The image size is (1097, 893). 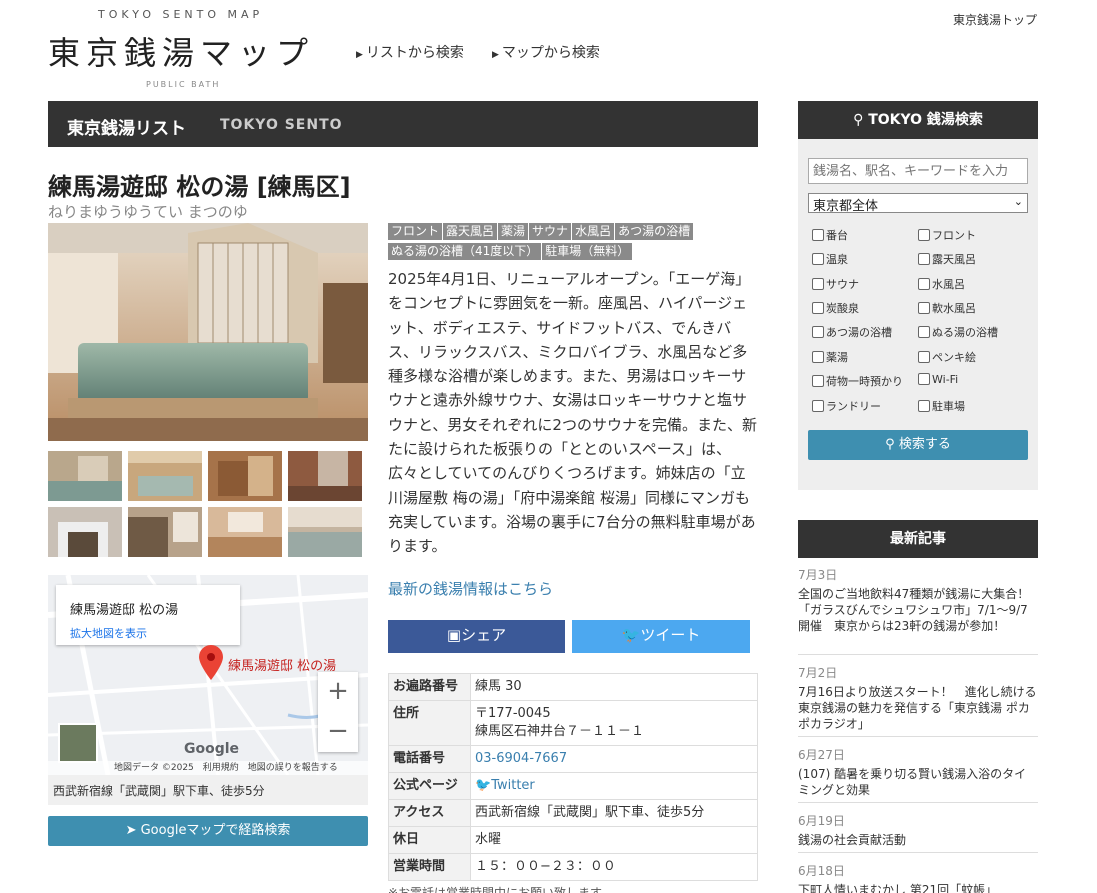 I want to click on latest-info-link: 最新の銭湯情報はこちら, so click(x=470, y=588).